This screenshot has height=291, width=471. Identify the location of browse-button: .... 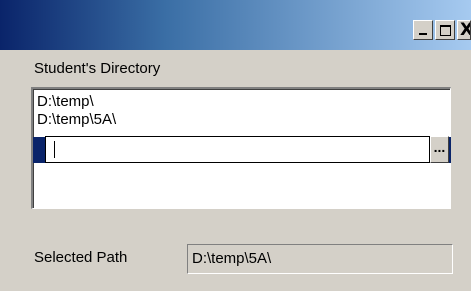
(439, 149).